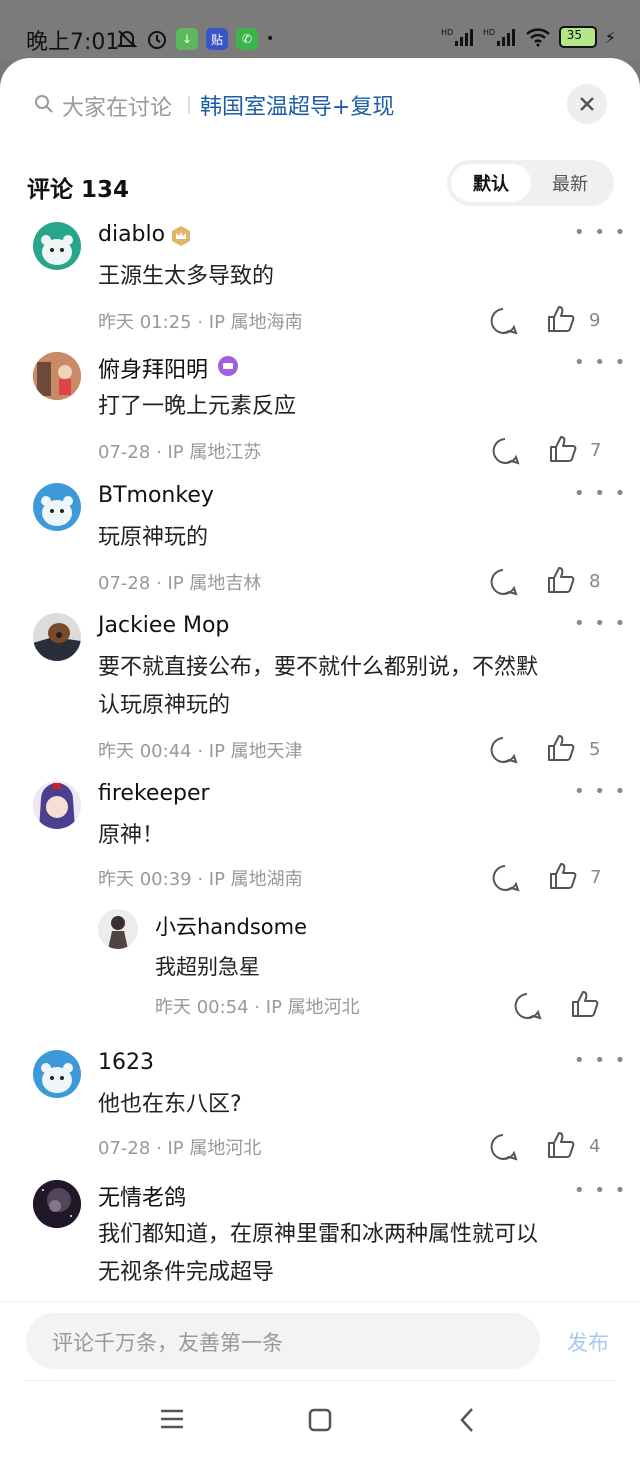 This screenshot has width=640, height=1457. What do you see at coordinates (78, 190) in the screenshot?
I see `comment-count: 评论 134` at bounding box center [78, 190].